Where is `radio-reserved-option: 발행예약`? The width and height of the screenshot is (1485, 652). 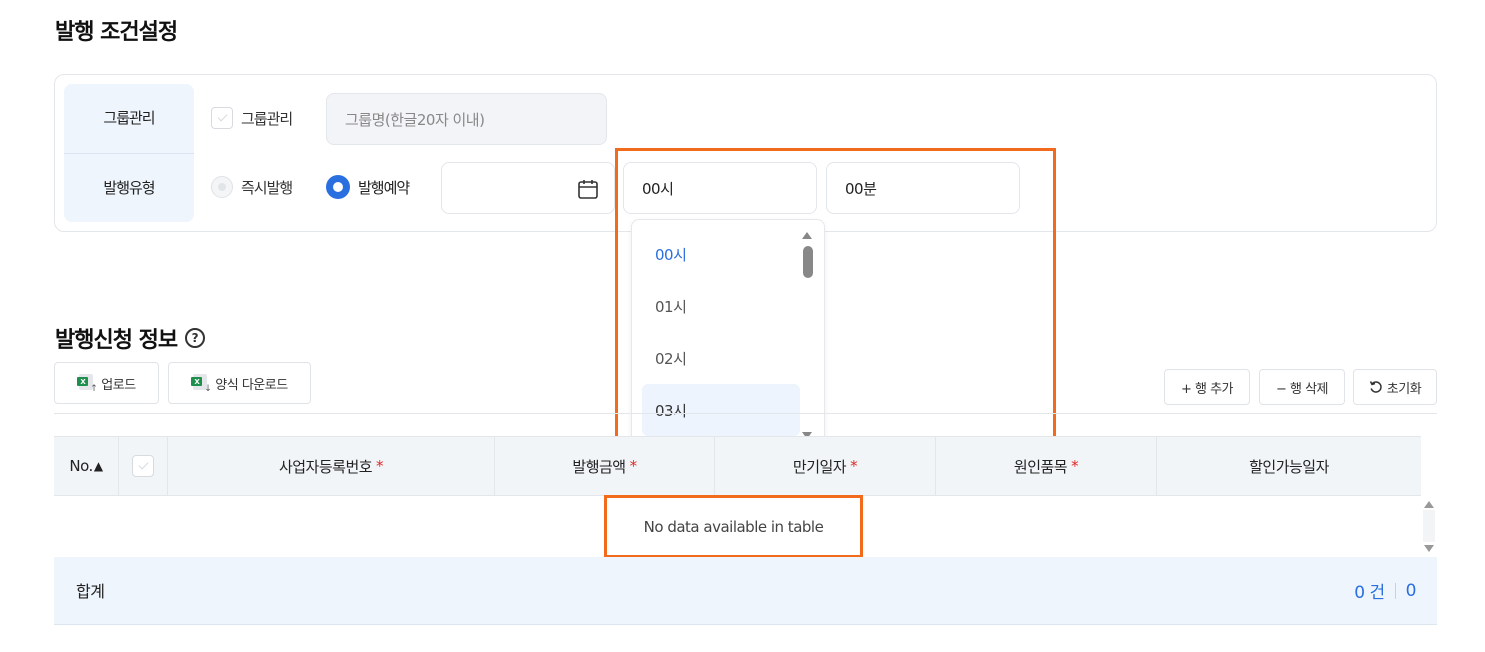 radio-reserved-option: 발행예약 is located at coordinates (368, 187).